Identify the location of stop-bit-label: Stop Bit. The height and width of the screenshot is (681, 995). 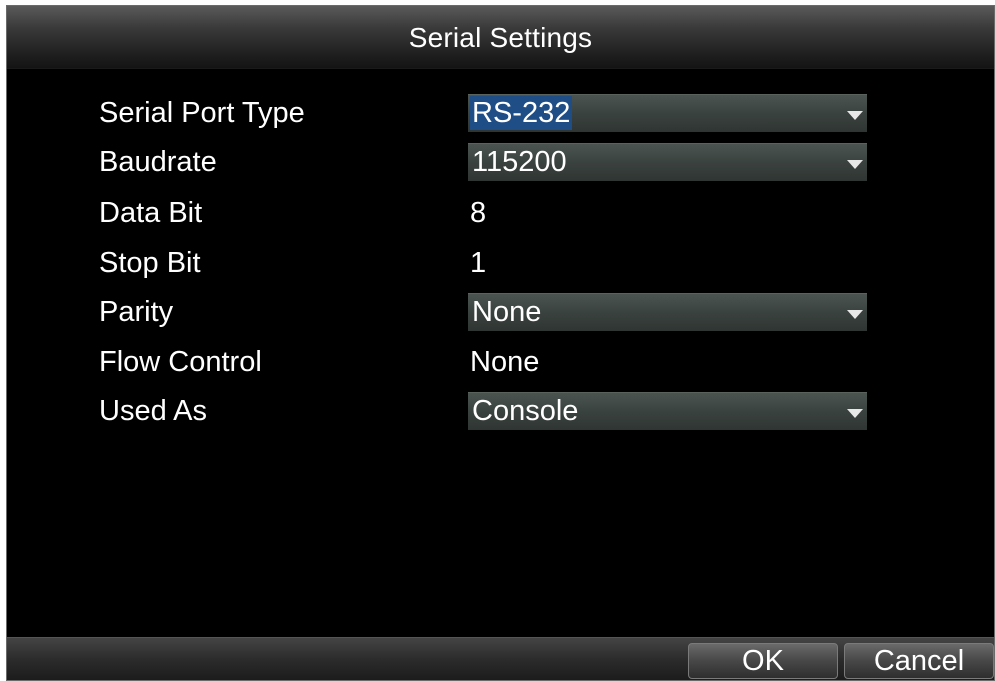
(150, 263).